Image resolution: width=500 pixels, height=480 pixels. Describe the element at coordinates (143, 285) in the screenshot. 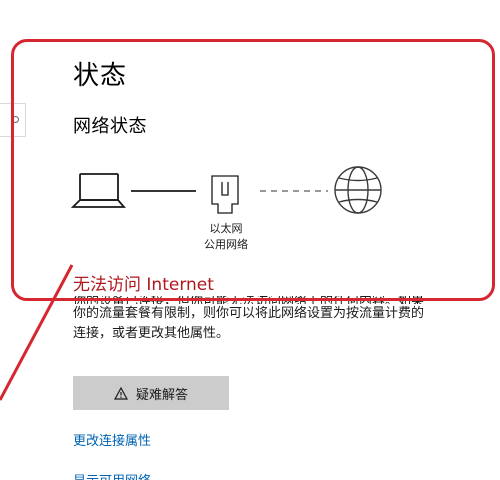

I see `connection-status-message: 无法访问 Internet` at that location.